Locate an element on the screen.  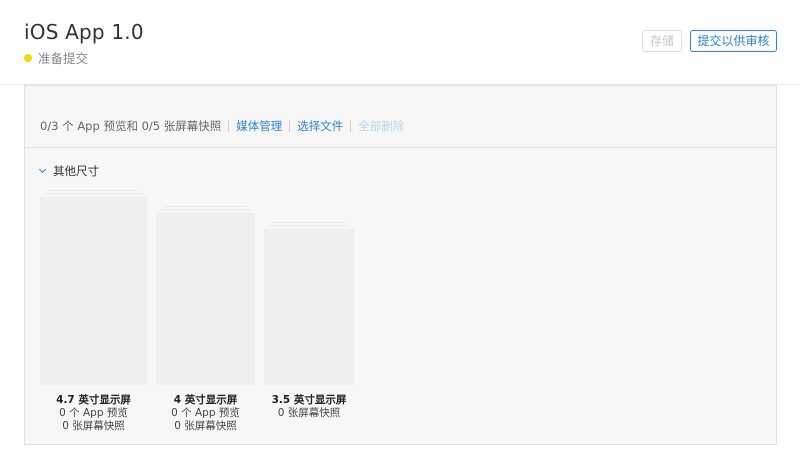
device-card-3-5-inch: 3.5 英寸显示屏 0 张屏幕快照 is located at coordinates (309, 326).